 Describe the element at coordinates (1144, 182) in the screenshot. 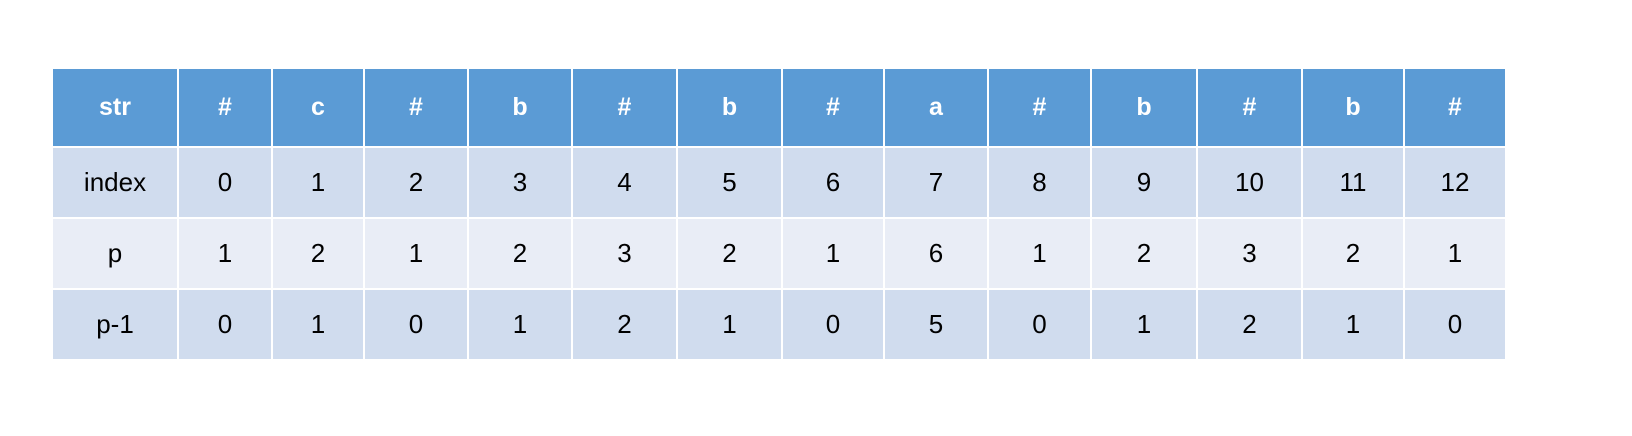

I see `table-cell: 9` at that location.